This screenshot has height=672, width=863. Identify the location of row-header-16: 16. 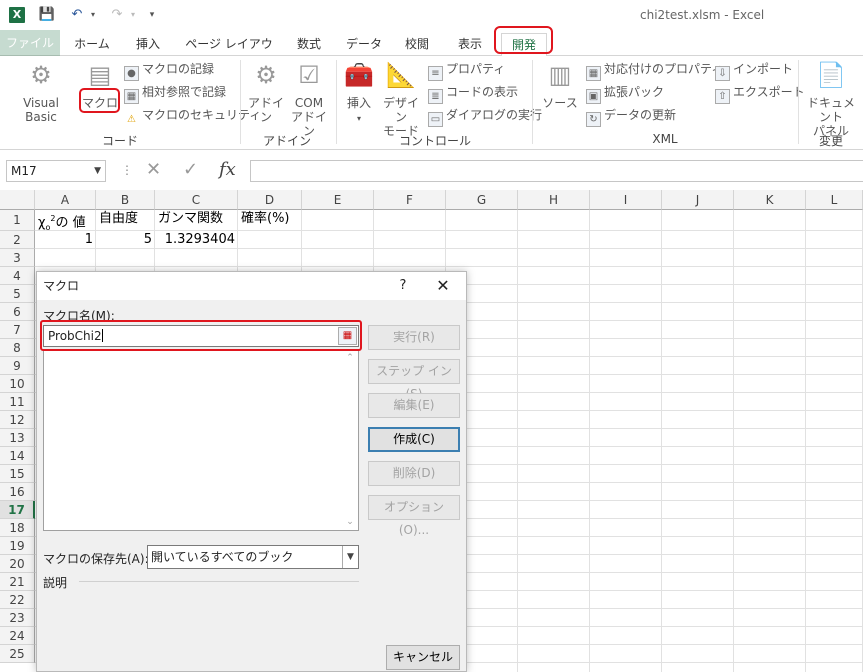
(17, 492).